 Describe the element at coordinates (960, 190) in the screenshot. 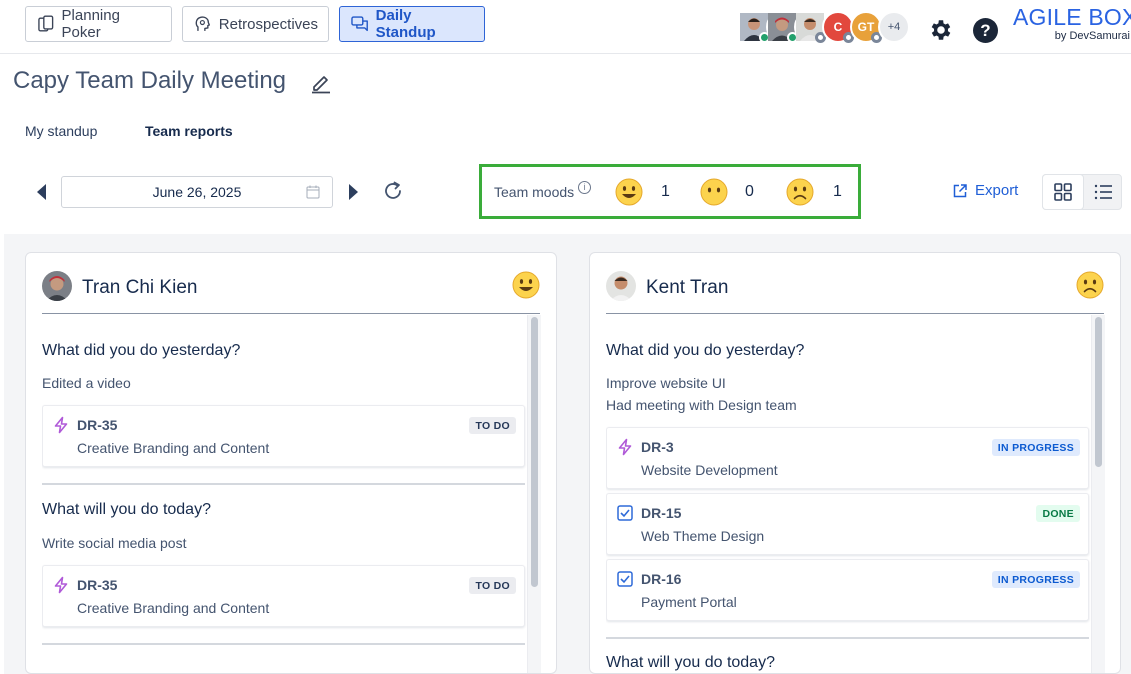

I see `export-icon` at that location.